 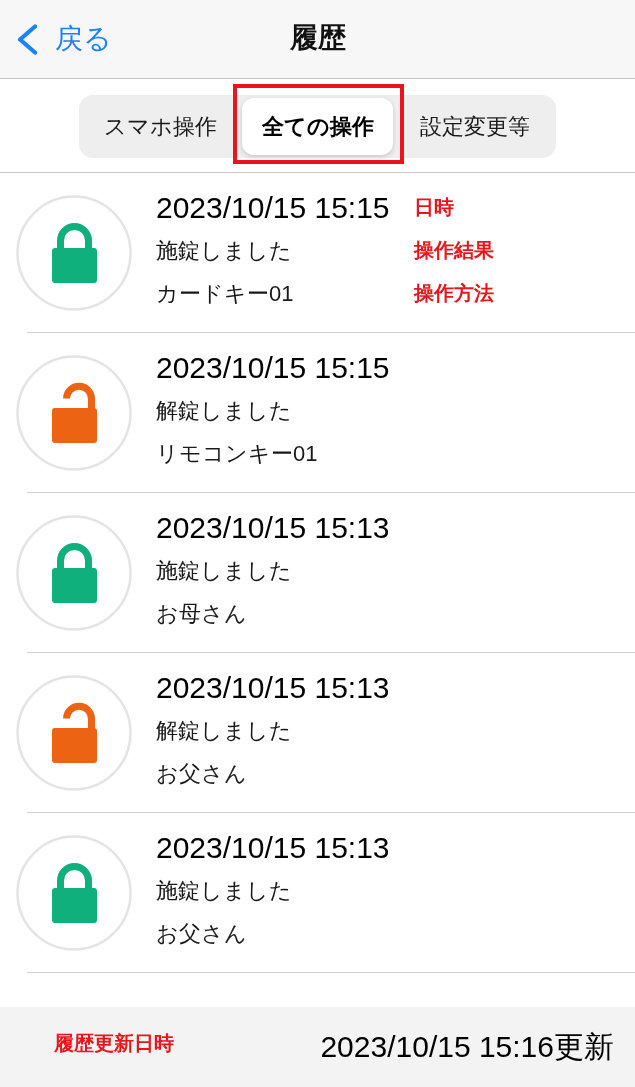 I want to click on annotation-label: 履歴更新日時, so click(x=114, y=1043).